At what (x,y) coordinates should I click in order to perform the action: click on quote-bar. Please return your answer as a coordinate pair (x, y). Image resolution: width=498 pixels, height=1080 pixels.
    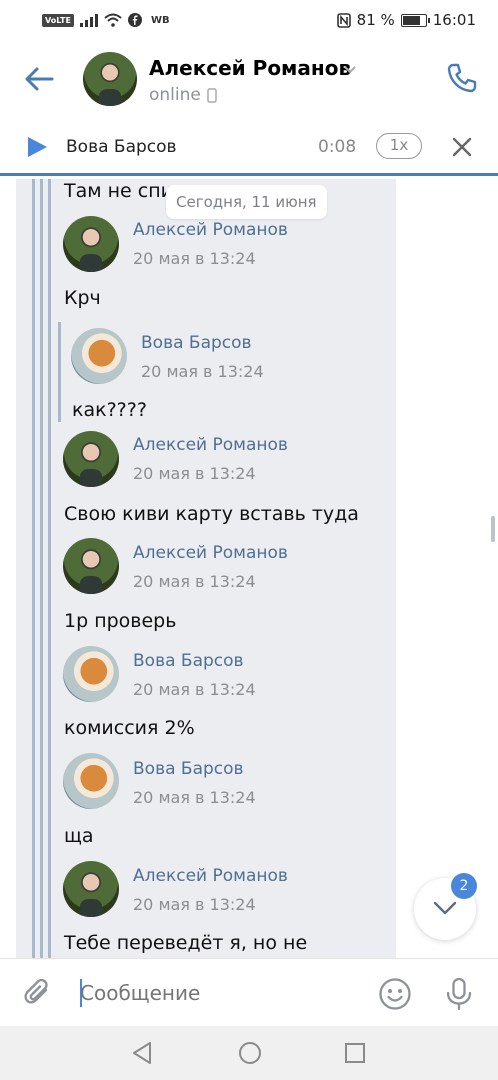
    Looking at the image, I should click on (59, 372).